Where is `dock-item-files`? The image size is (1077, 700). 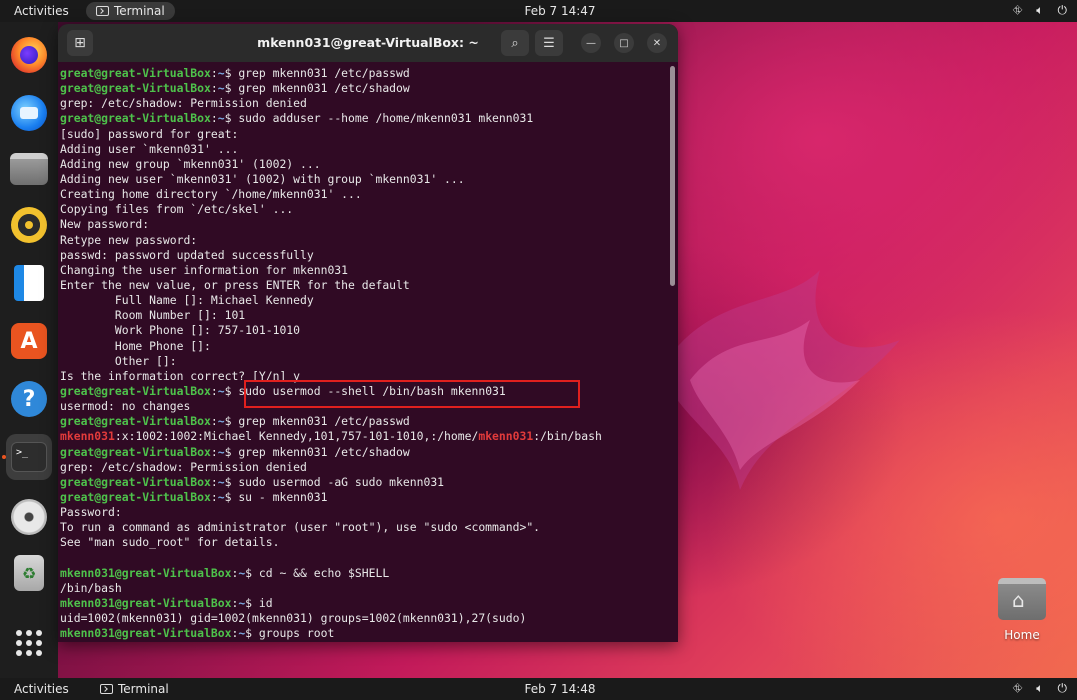
dock-item-files is located at coordinates (29, 169).